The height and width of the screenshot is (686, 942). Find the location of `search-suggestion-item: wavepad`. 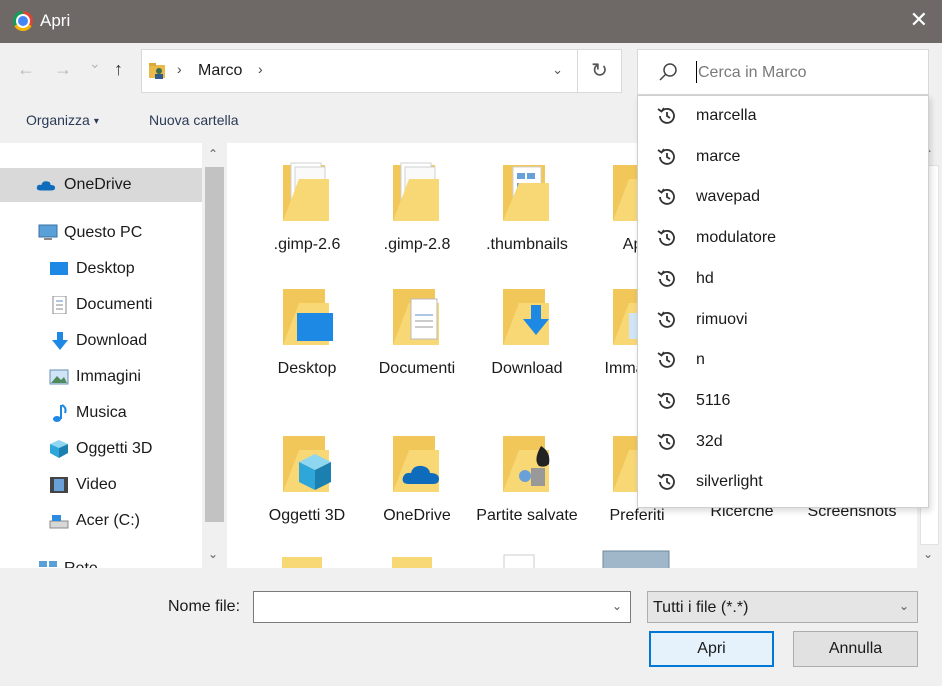

search-suggestion-item: wavepad is located at coordinates (783, 197).